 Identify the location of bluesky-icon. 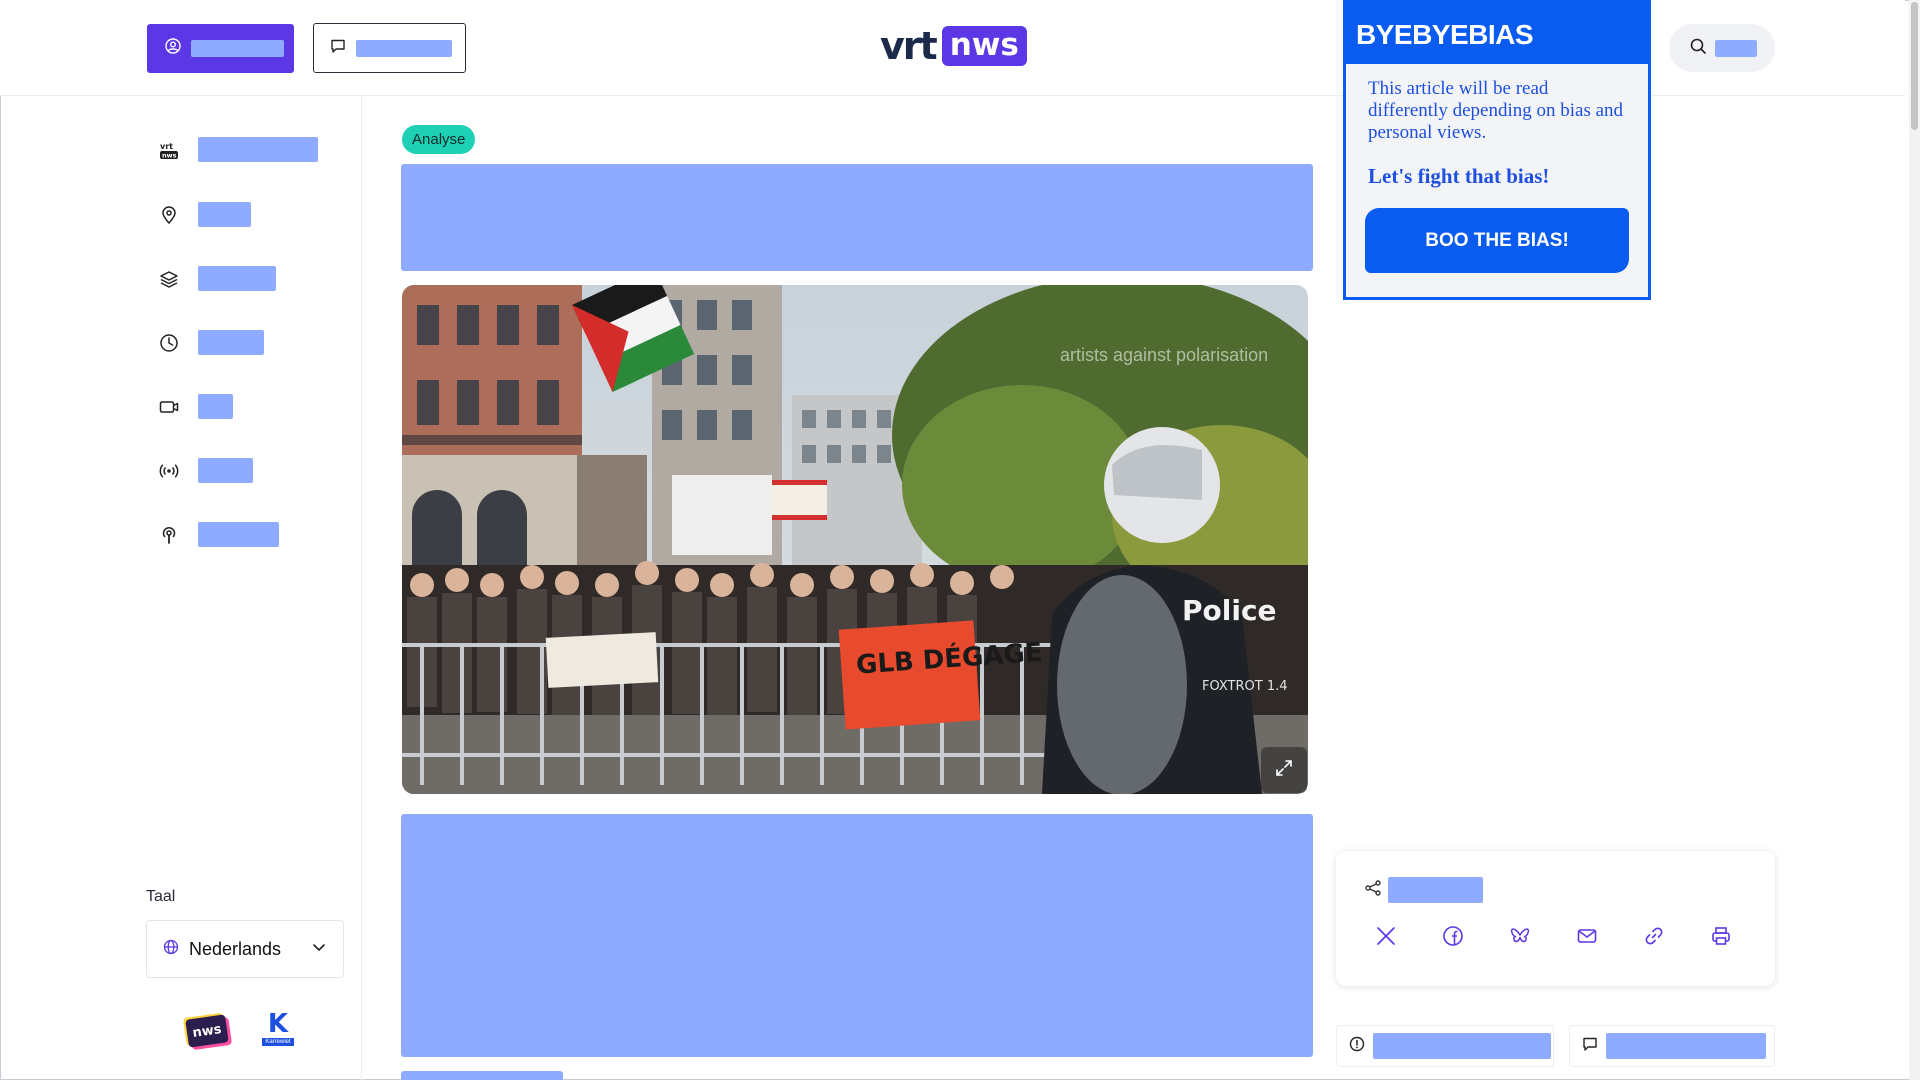
(1520, 936).